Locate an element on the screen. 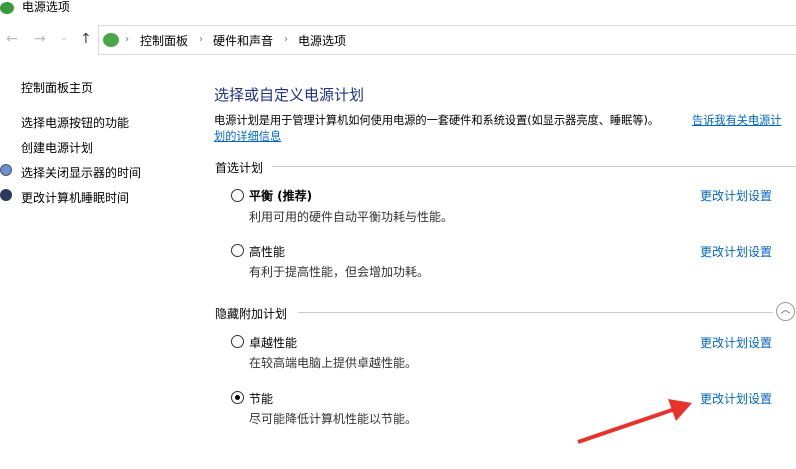 Image resolution: width=796 pixels, height=469 pixels. power-icon is located at coordinates (7, 7).